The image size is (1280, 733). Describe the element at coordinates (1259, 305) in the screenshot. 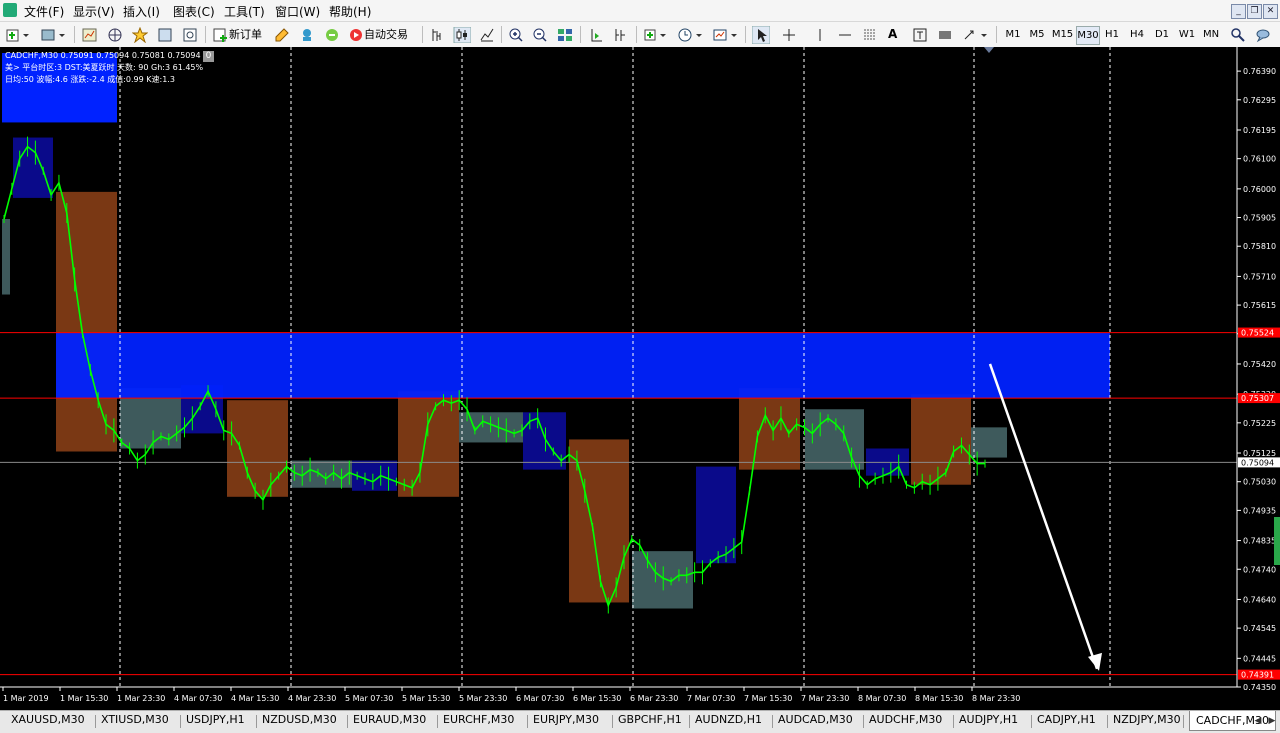

I see `price-tick-label: 0.75615` at that location.